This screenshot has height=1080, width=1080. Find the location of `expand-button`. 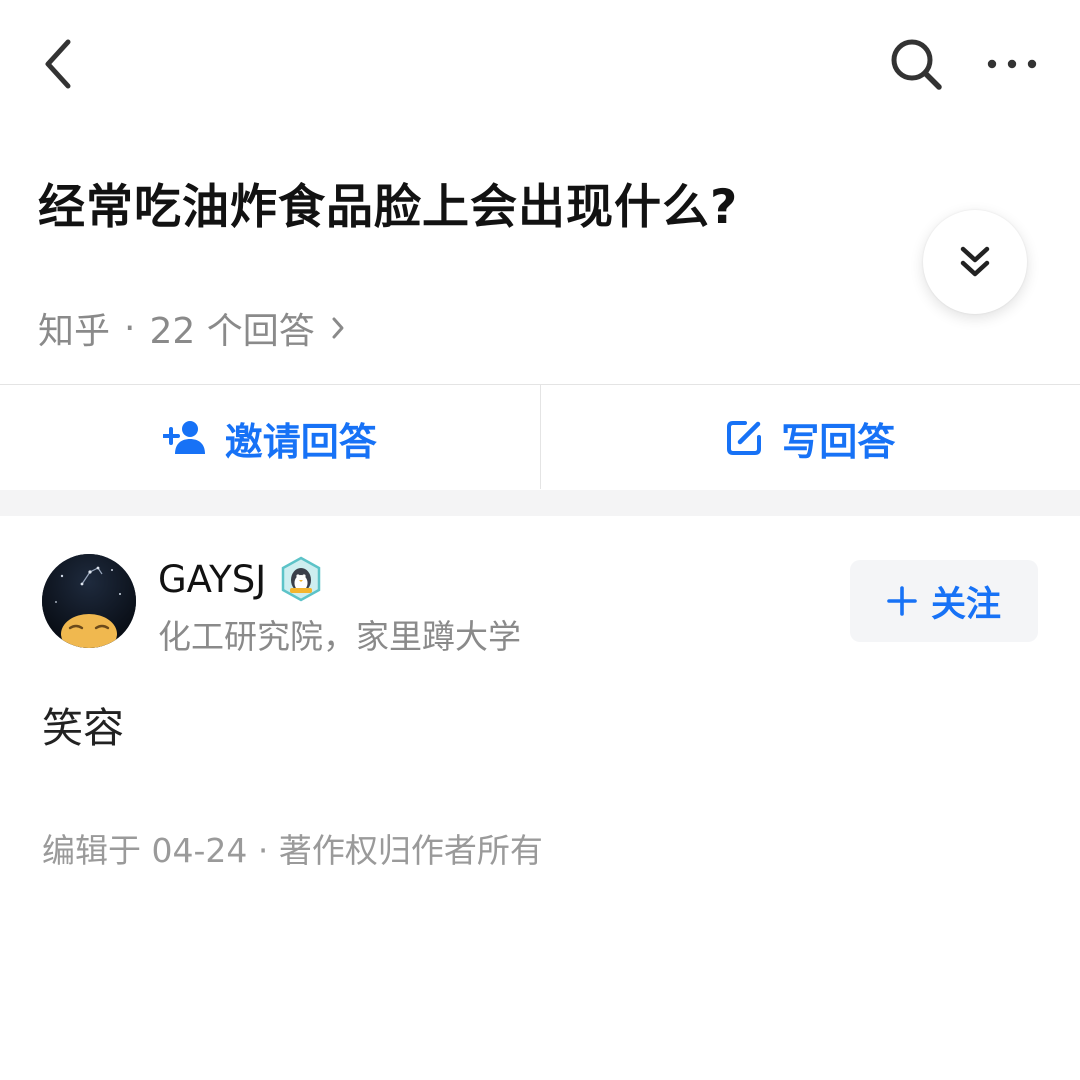

expand-button is located at coordinates (975, 262).